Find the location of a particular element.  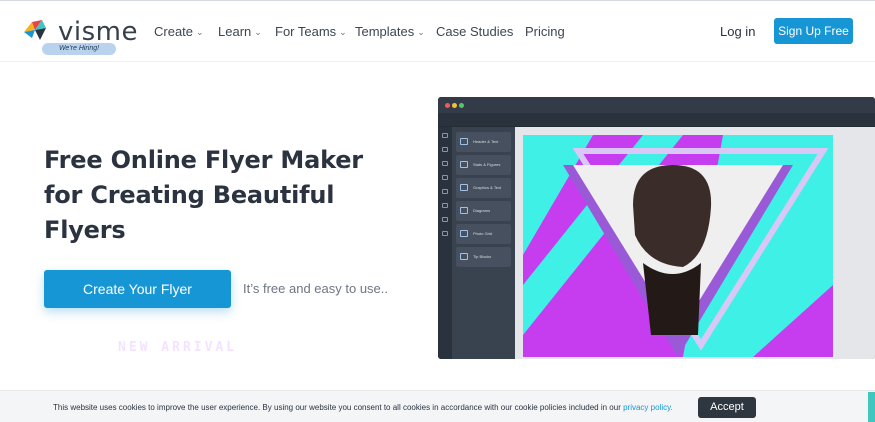

panel-block-item: Stats & Figures is located at coordinates (483, 165).